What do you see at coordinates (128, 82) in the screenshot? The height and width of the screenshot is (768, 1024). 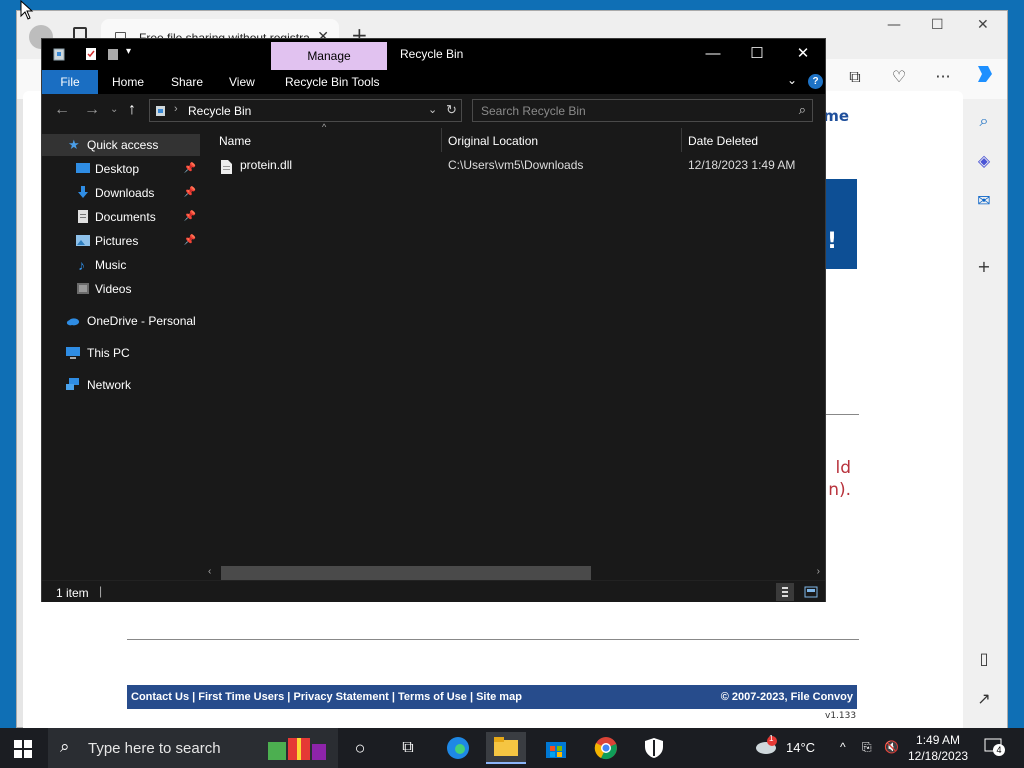 I see `tab-home: Home` at bounding box center [128, 82].